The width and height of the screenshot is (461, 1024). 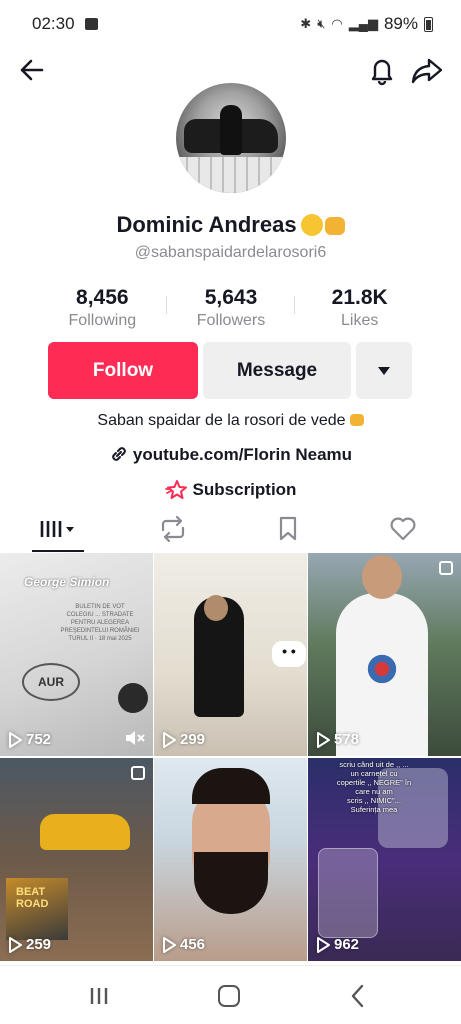 What do you see at coordinates (230, 421) in the screenshot?
I see `bio: Saban spaidar de la rosori de vede` at bounding box center [230, 421].